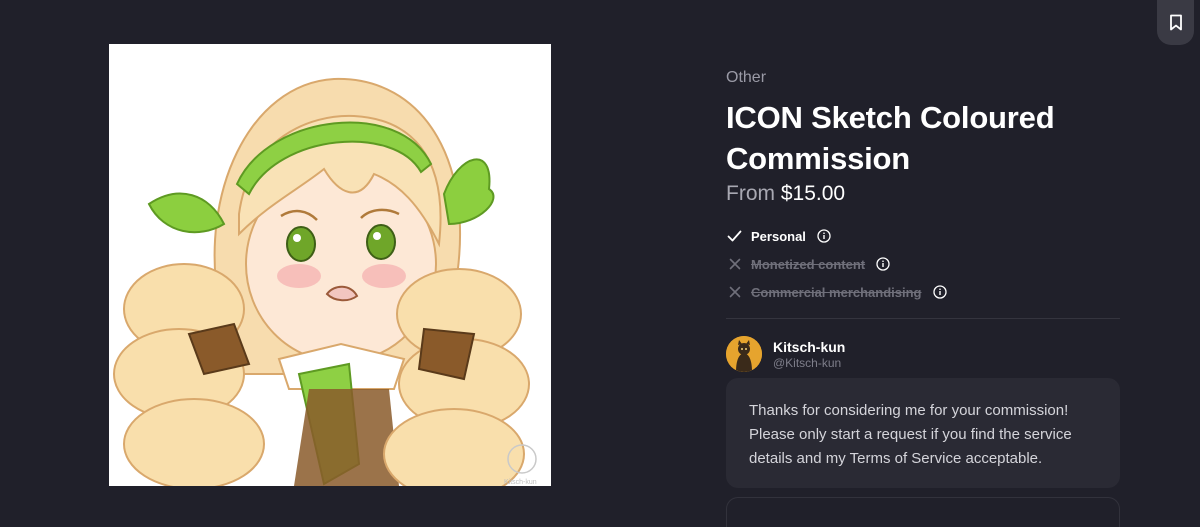  I want to click on bookmark-button, so click(1175, 22).